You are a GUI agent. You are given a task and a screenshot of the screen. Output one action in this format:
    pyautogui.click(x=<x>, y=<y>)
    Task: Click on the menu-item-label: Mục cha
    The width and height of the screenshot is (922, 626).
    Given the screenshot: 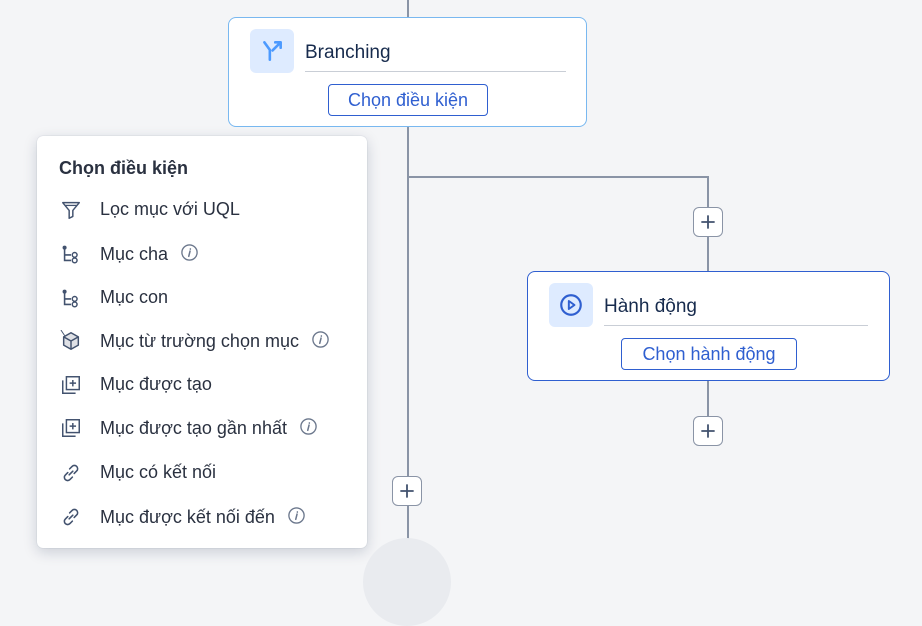 What is the action you would take?
    pyautogui.click(x=134, y=254)
    